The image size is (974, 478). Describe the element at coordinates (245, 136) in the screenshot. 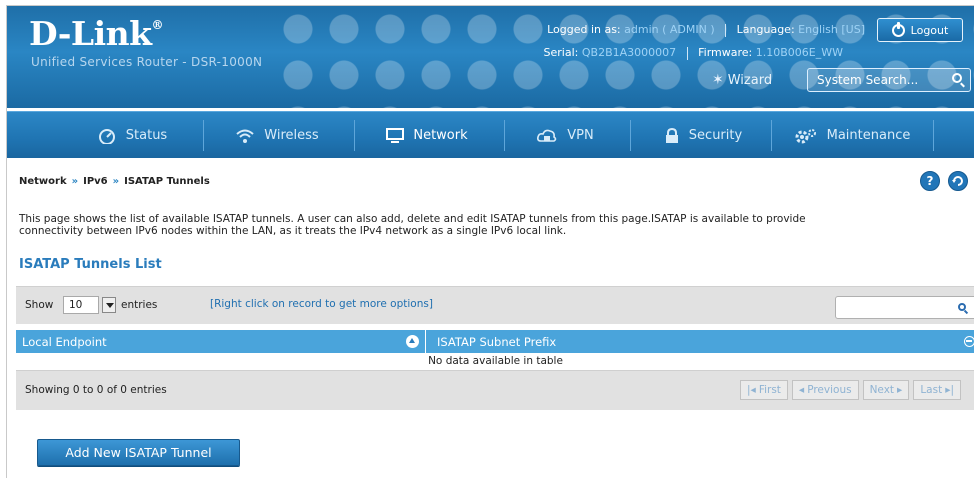

I see `wifi-icon` at that location.